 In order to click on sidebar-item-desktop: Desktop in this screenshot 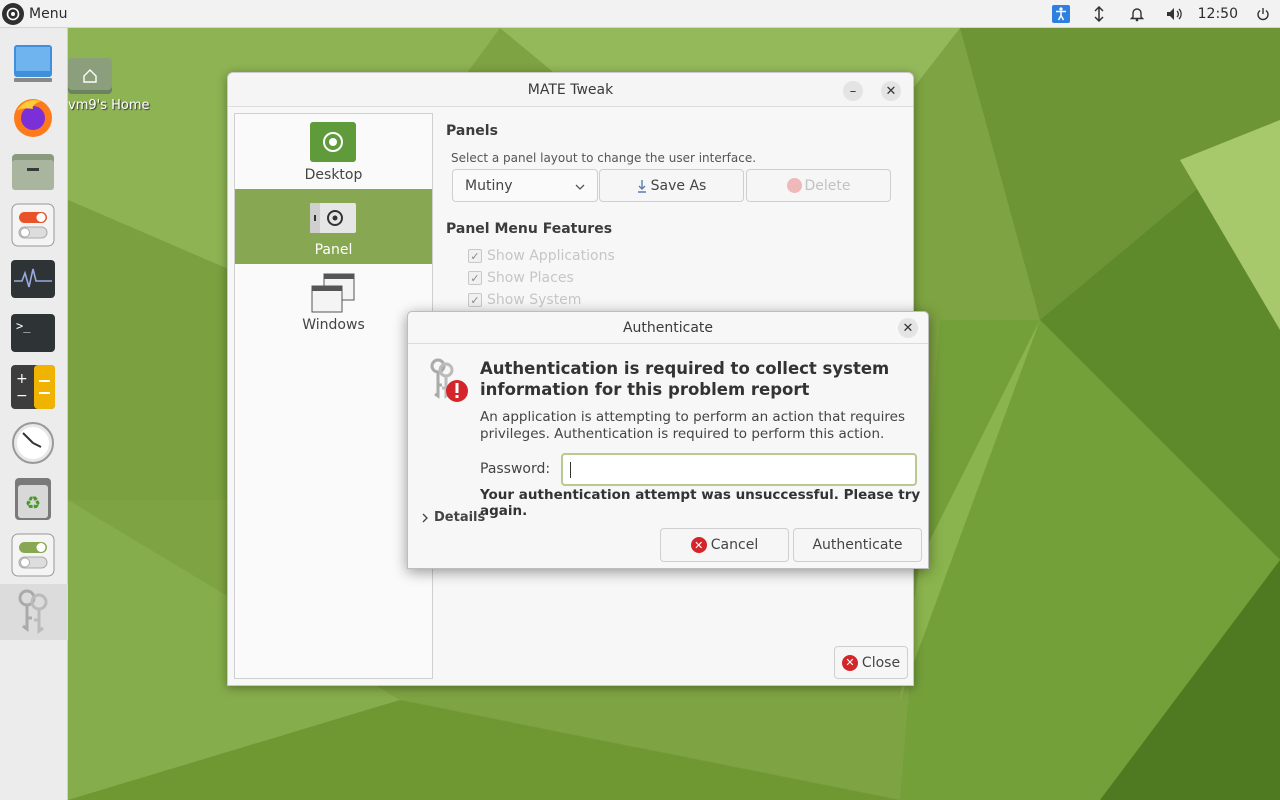, I will do `click(333, 151)`.